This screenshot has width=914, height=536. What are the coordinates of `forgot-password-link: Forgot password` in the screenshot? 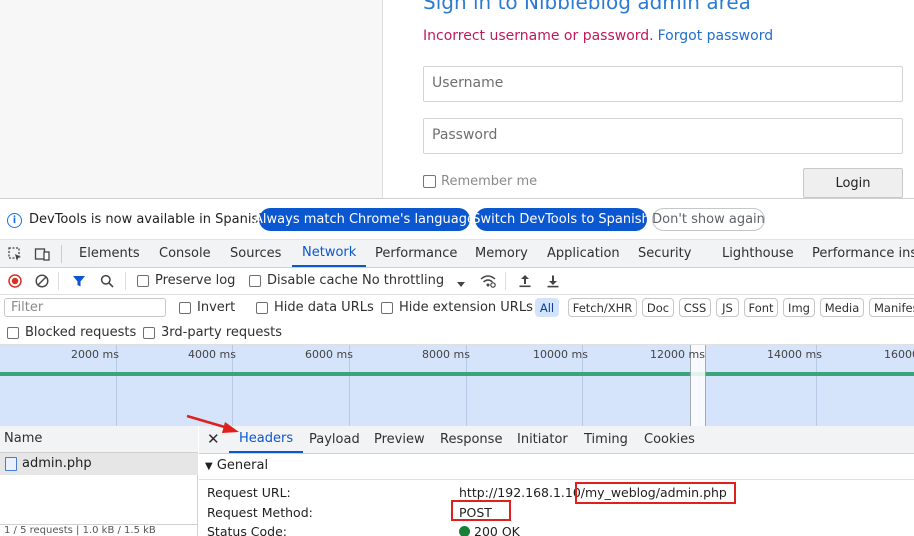 It's located at (716, 36).